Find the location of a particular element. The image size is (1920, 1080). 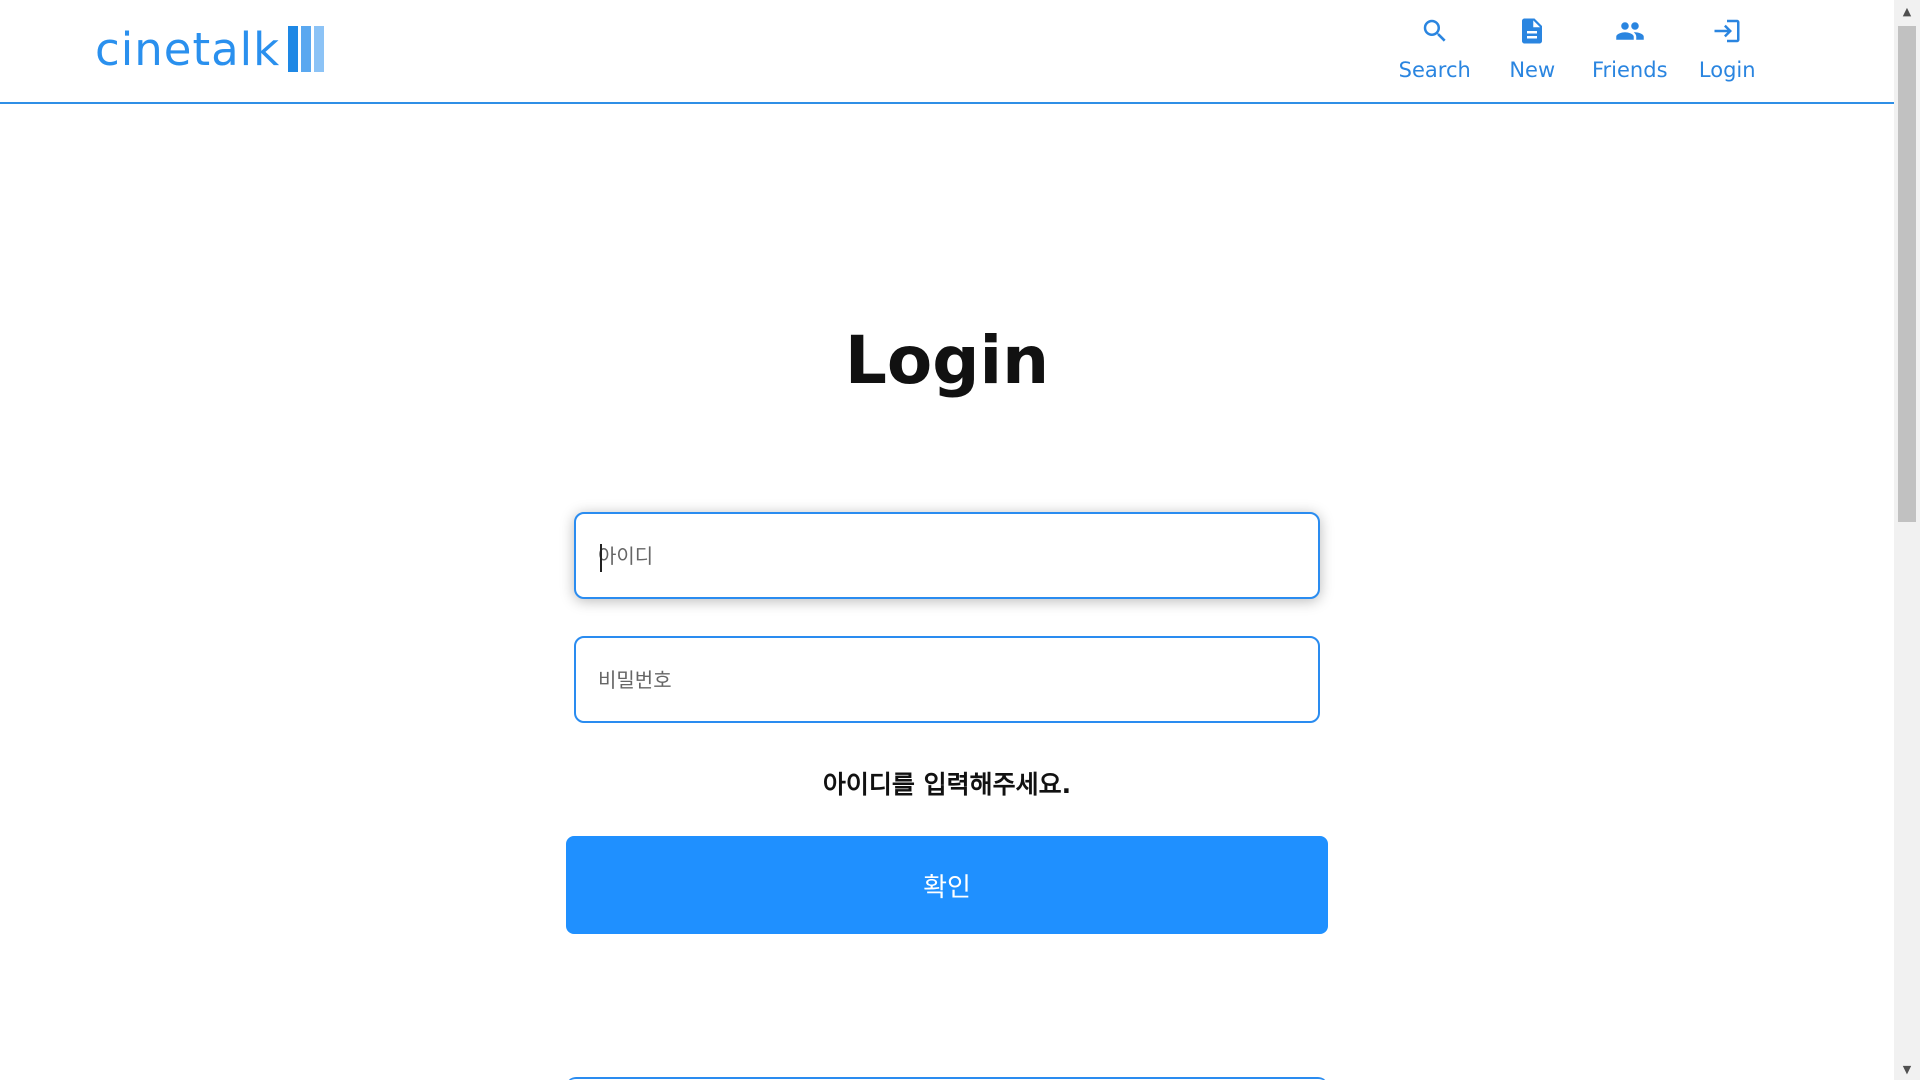

nav-search-label: Search is located at coordinates (1434, 70).